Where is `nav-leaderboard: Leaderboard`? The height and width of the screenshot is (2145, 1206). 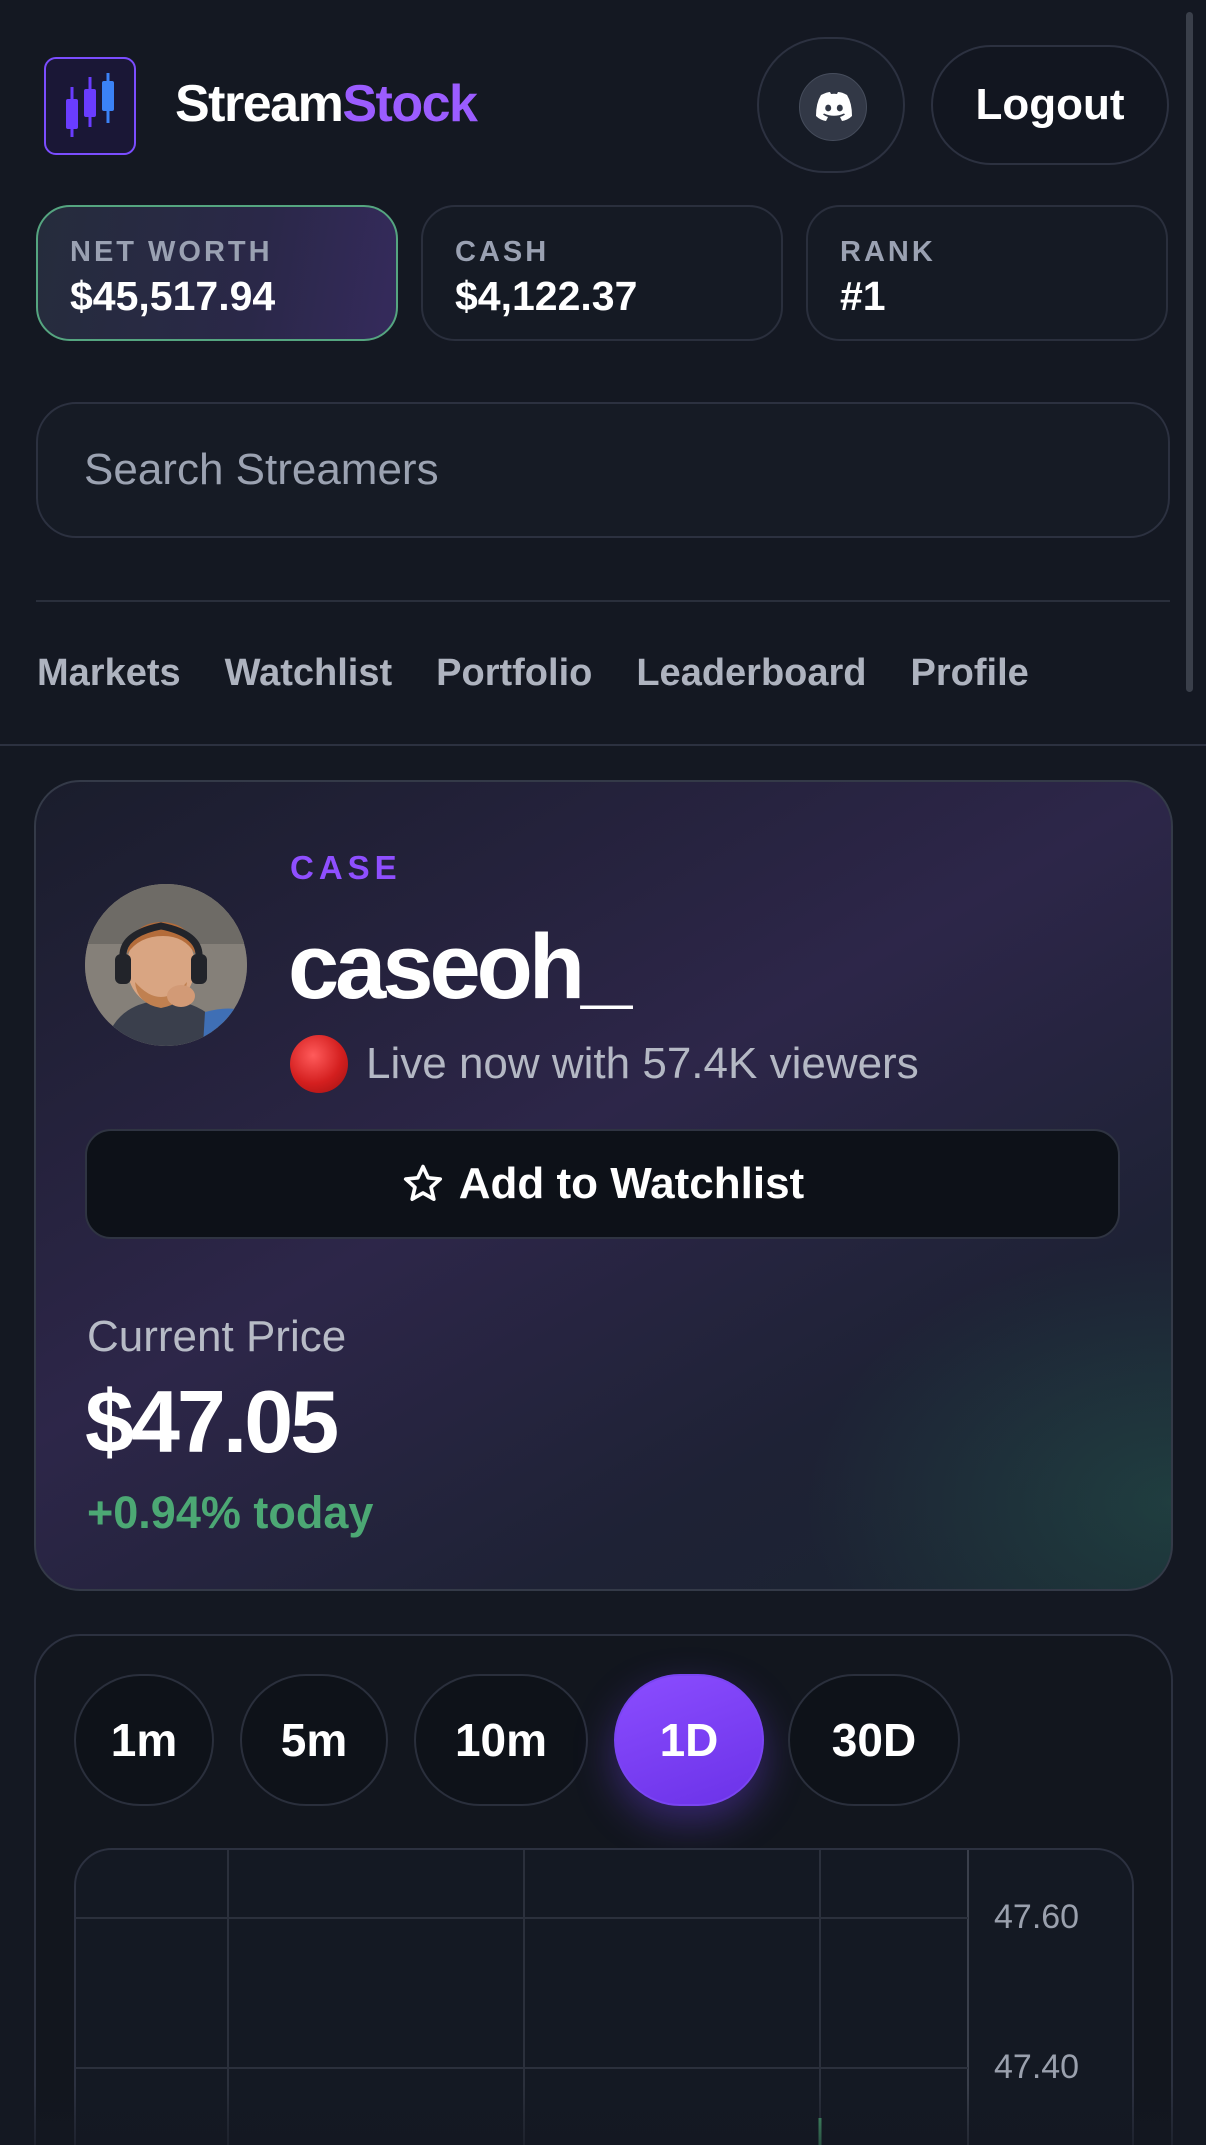 nav-leaderboard: Leaderboard is located at coordinates (751, 673).